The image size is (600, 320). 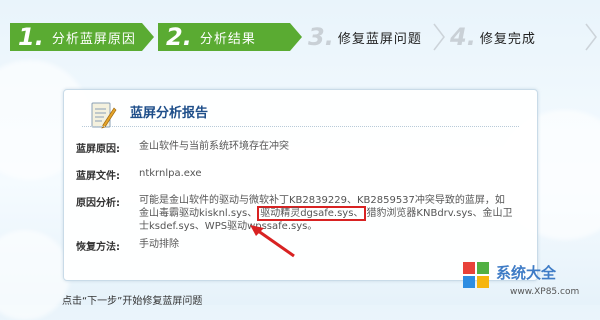 What do you see at coordinates (98, 203) in the screenshot?
I see `analysis-label: 原因分析:` at bounding box center [98, 203].